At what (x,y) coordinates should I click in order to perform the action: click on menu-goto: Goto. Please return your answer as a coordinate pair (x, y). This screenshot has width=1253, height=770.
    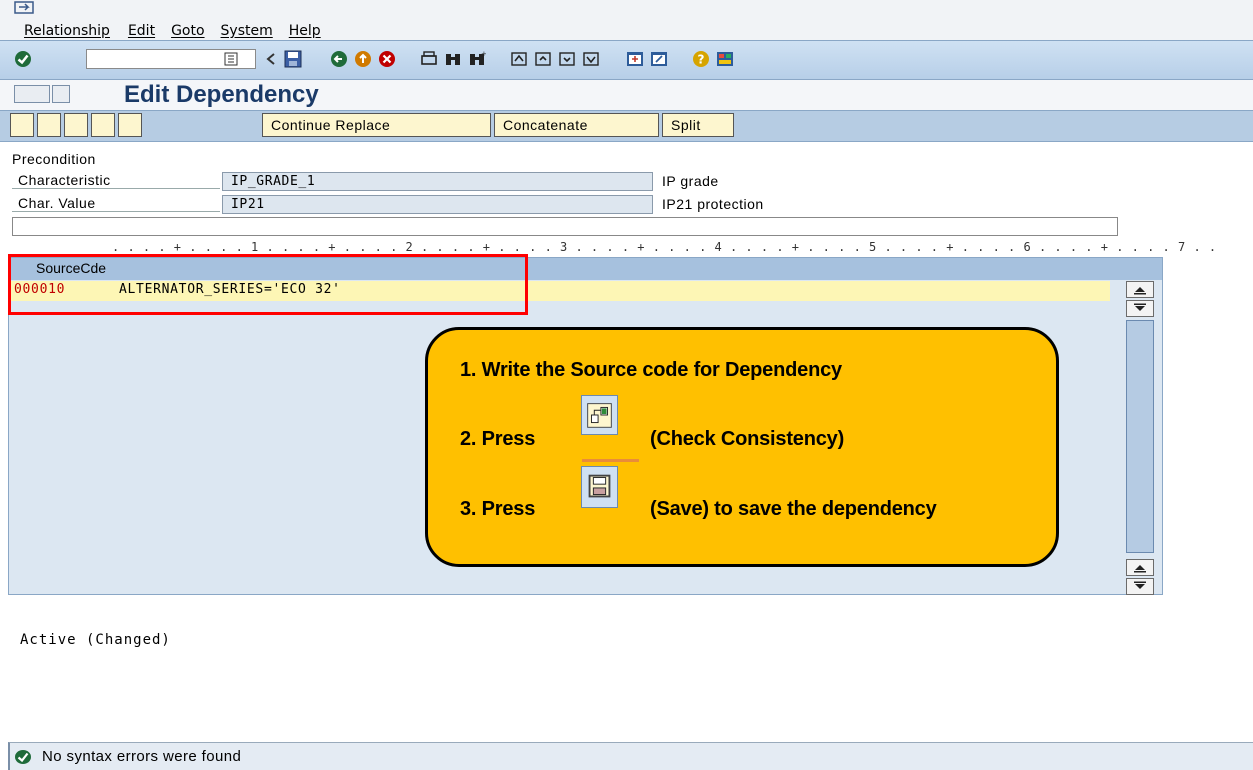
    Looking at the image, I should click on (187, 31).